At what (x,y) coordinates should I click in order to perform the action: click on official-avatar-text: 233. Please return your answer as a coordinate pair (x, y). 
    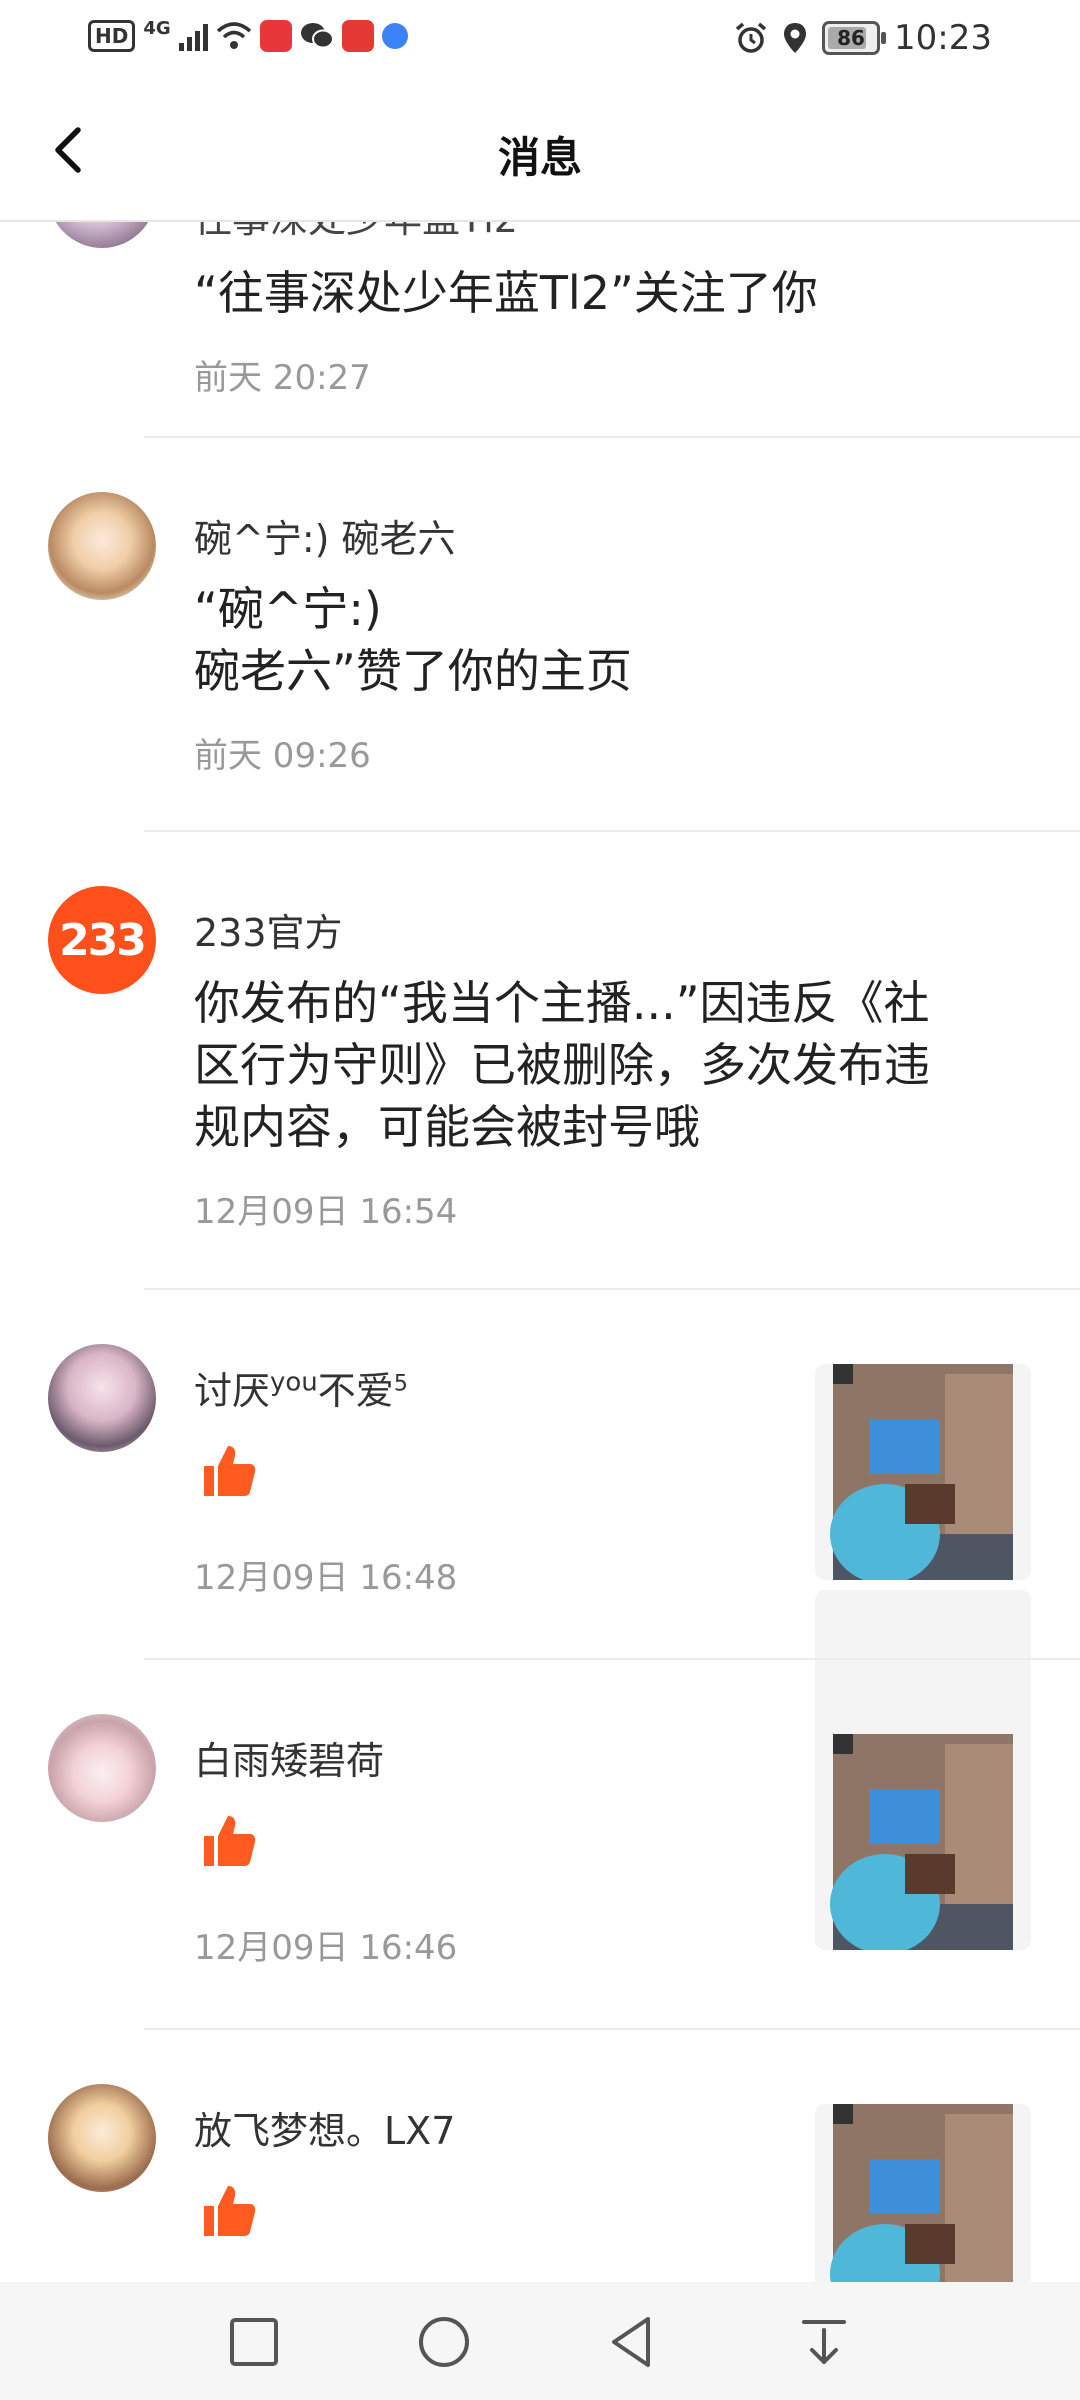
    Looking at the image, I should click on (103, 940).